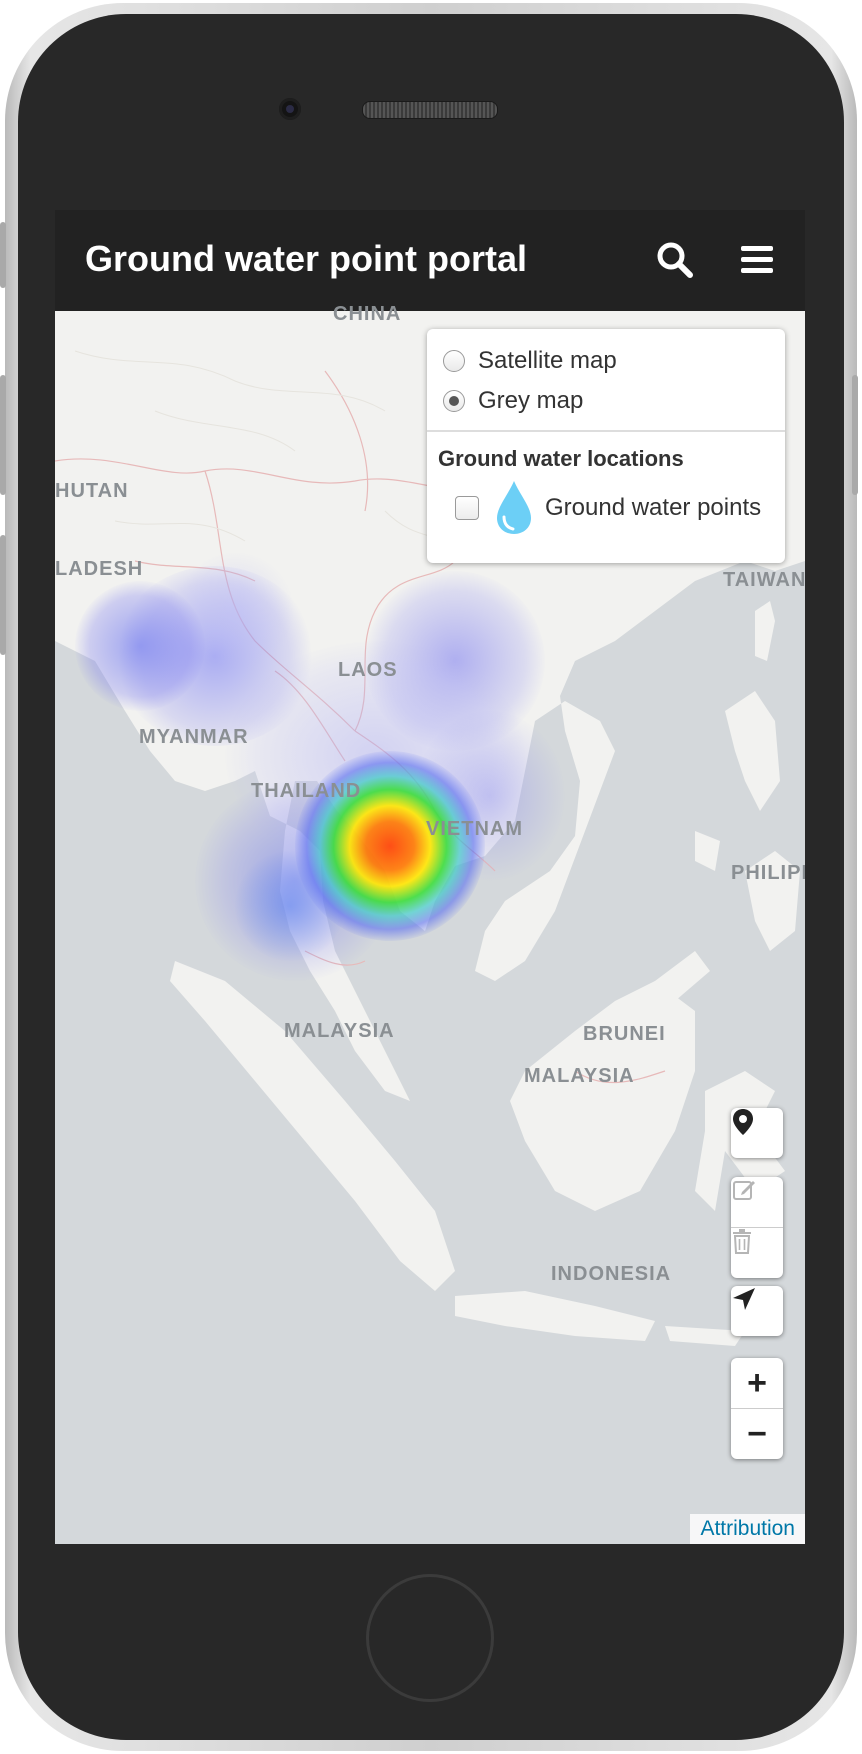 The height and width of the screenshot is (1754, 862). Describe the element at coordinates (743, 1122) in the screenshot. I see `map-marker-icon` at that location.